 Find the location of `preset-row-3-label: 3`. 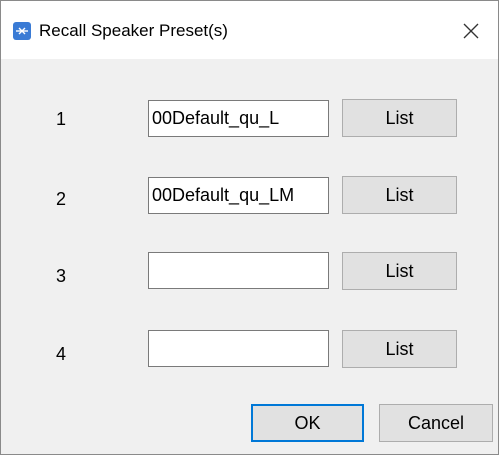

preset-row-3-label: 3 is located at coordinates (61, 276).